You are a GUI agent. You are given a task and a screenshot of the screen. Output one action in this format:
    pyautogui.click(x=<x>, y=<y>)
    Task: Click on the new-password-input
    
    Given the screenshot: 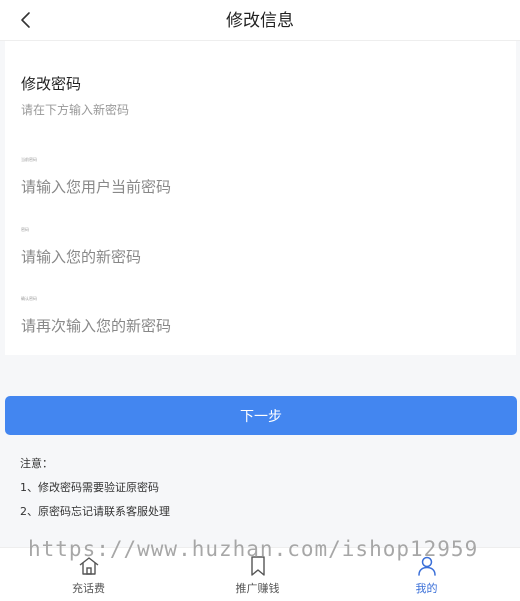 What is the action you would take?
    pyautogui.click(x=261, y=257)
    